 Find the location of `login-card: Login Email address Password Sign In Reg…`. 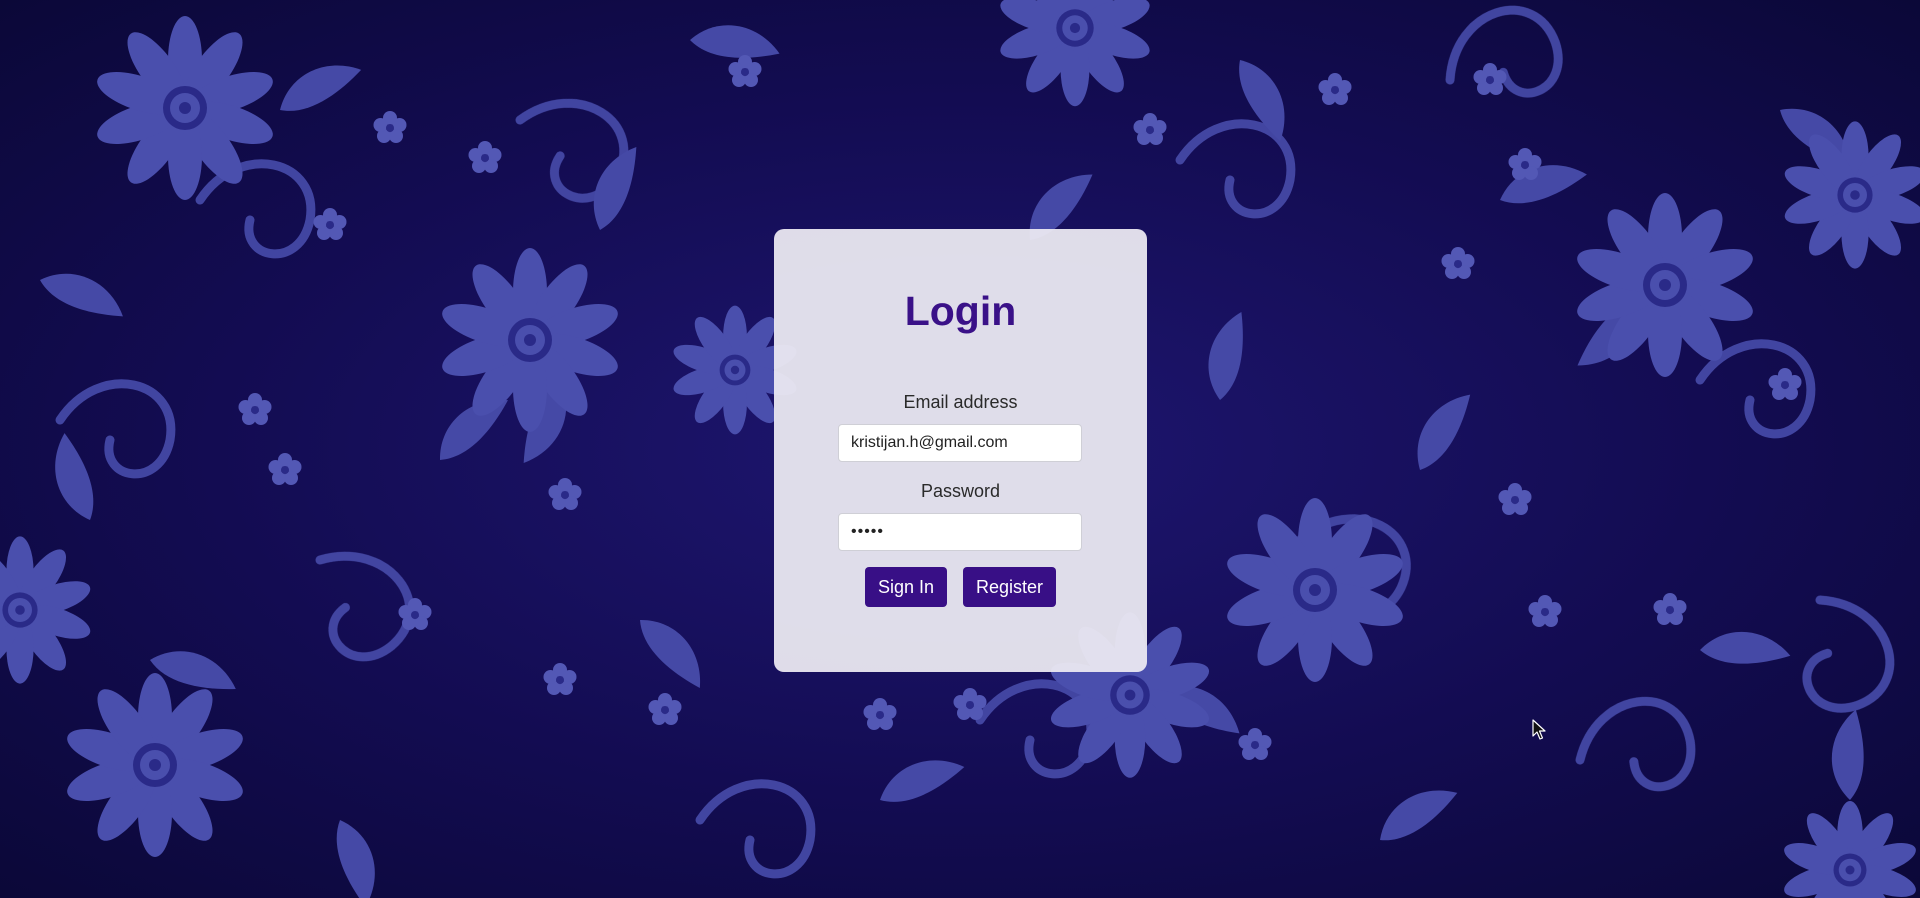

login-card: Login Email address Password Sign In Reg… is located at coordinates (960, 450).